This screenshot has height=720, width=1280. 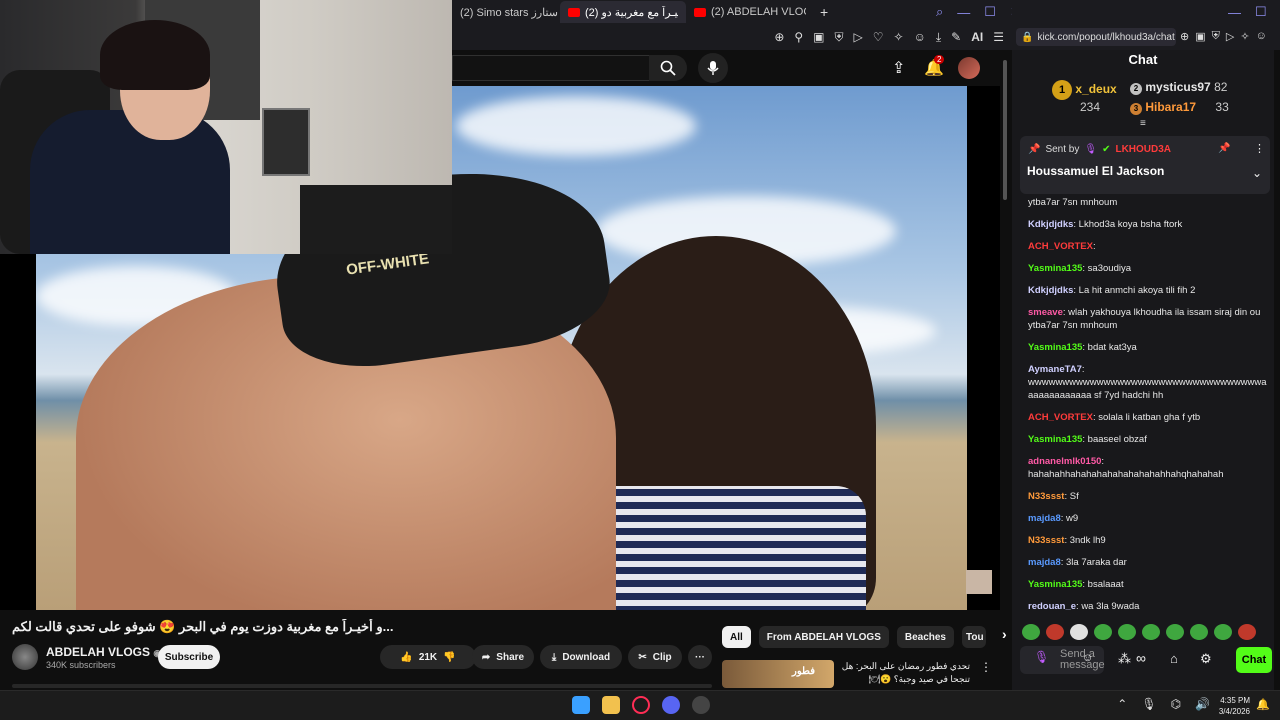 I want to click on dislike-button: 👎, so click(x=449, y=657).